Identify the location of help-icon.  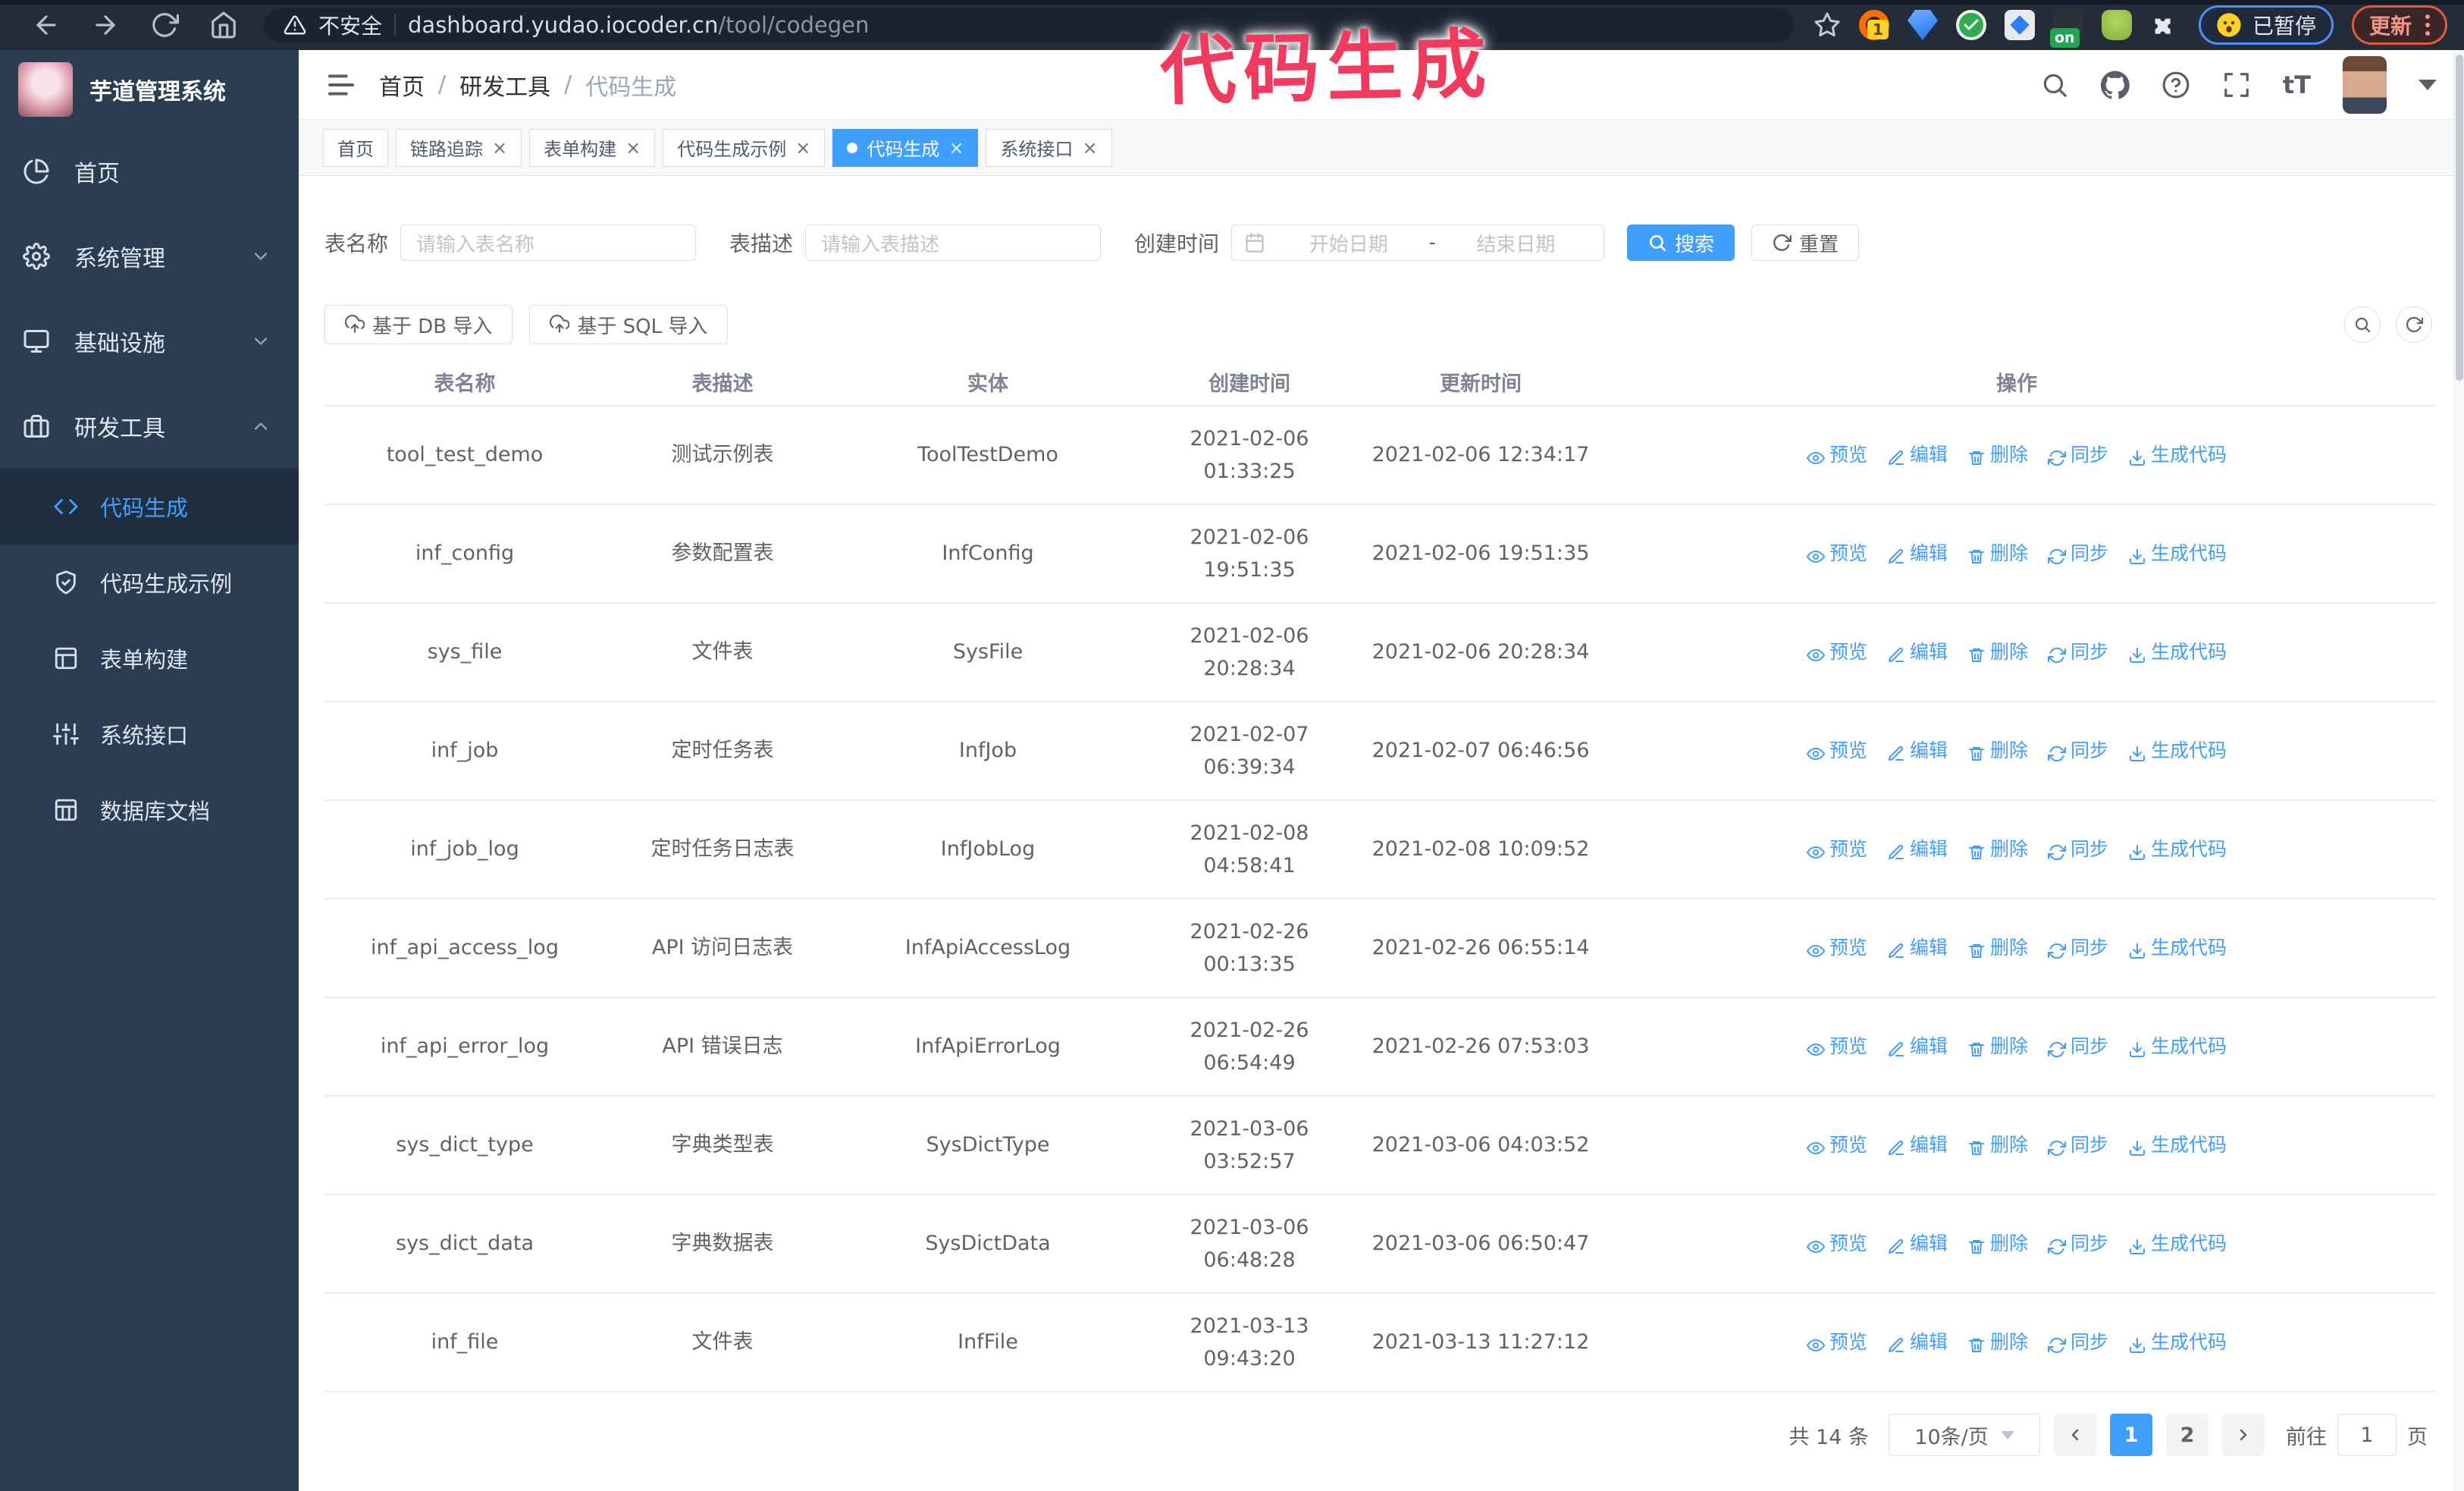
(2176, 85).